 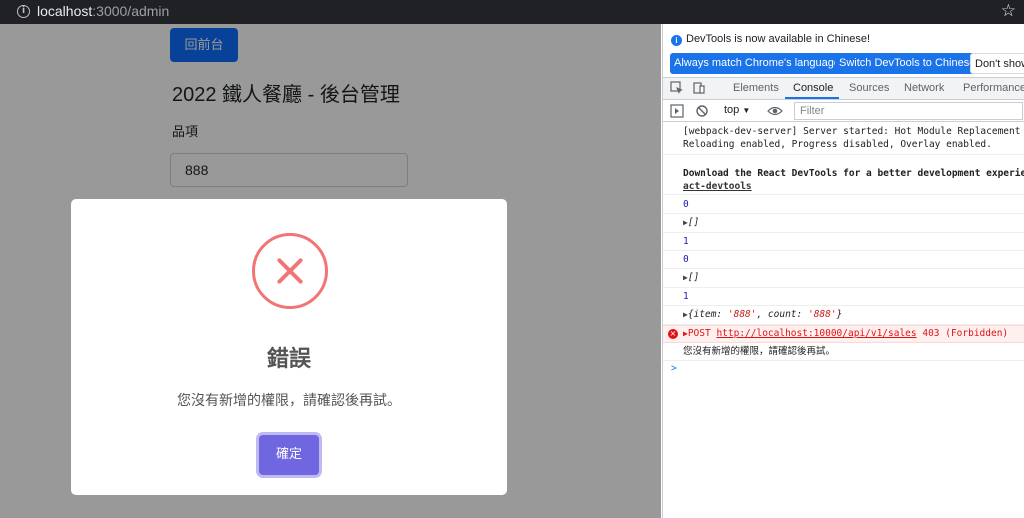 What do you see at coordinates (843, 352) in the screenshot?
I see `log-message: 您沒有新增的權限，請確認後再試。` at bounding box center [843, 352].